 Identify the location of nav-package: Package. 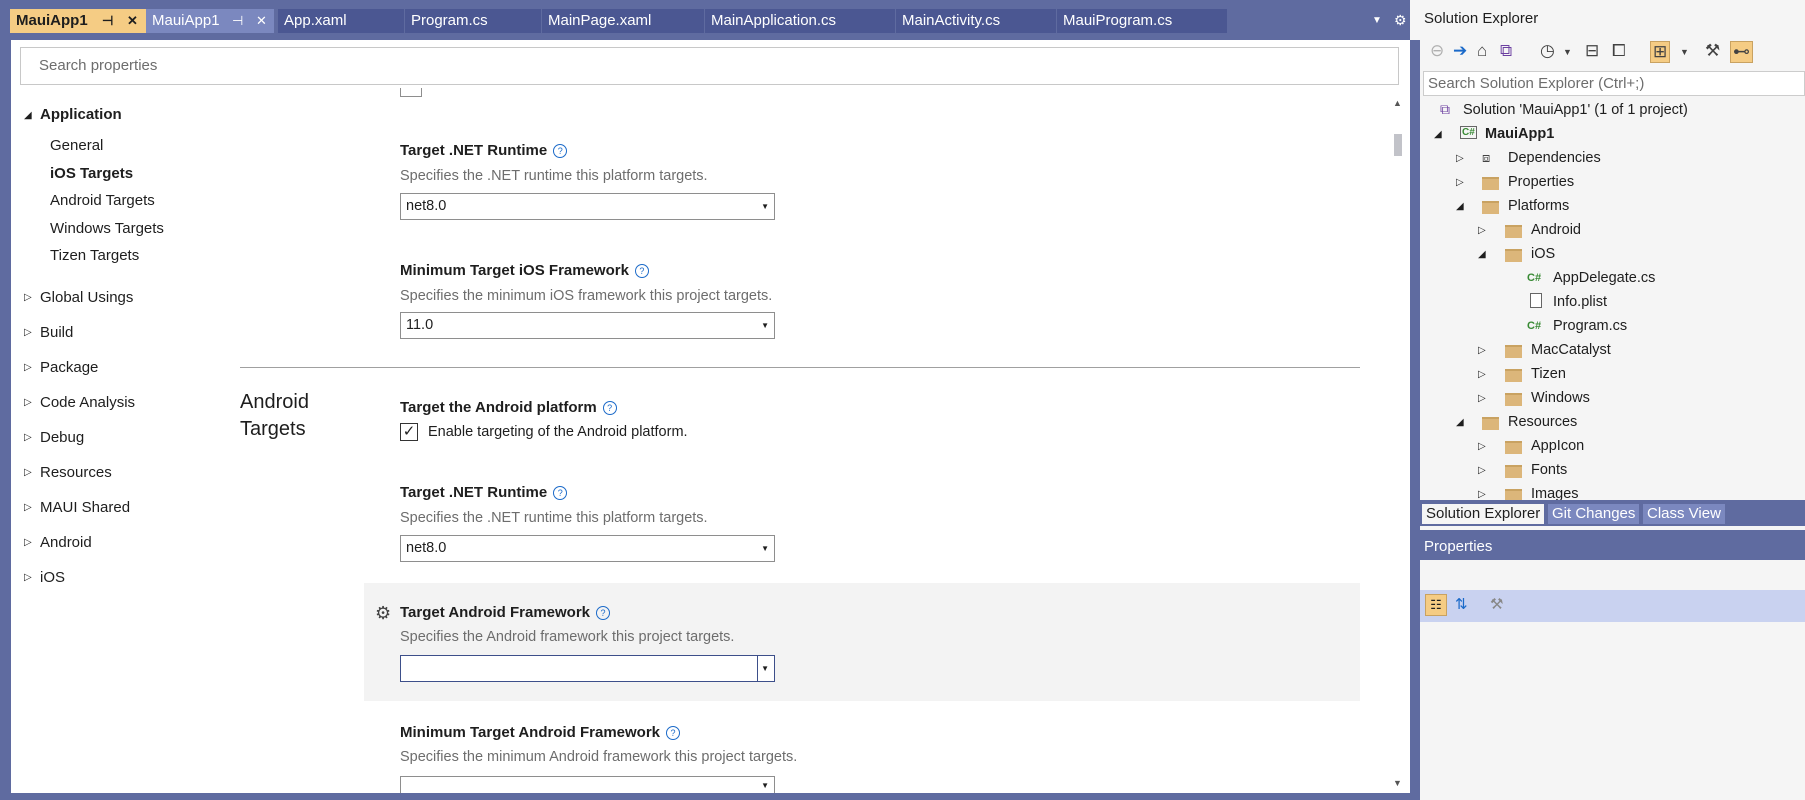
(69, 367).